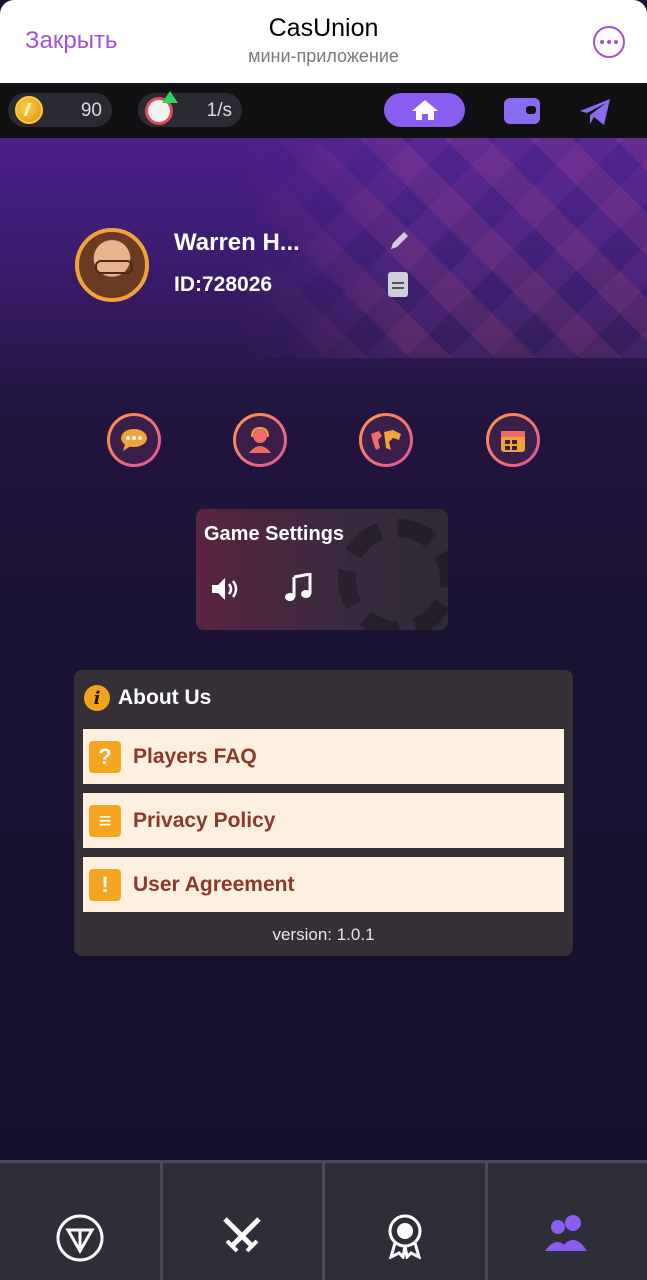 The height and width of the screenshot is (1280, 647). Describe the element at coordinates (195, 756) in the screenshot. I see `players-faq-label: Players FAQ` at that location.